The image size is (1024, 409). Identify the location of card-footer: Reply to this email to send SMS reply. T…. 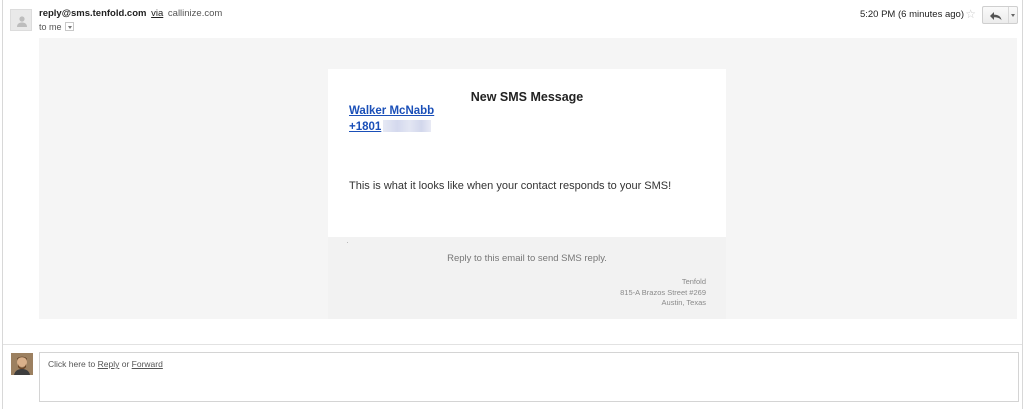
(527, 278).